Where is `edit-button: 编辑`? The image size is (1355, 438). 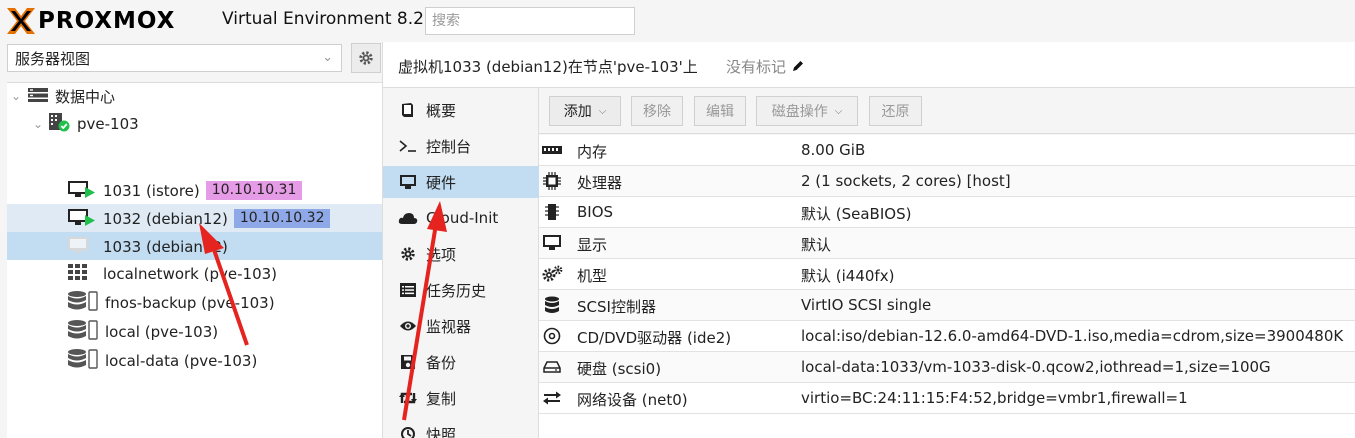
edit-button: 编辑 is located at coordinates (720, 111).